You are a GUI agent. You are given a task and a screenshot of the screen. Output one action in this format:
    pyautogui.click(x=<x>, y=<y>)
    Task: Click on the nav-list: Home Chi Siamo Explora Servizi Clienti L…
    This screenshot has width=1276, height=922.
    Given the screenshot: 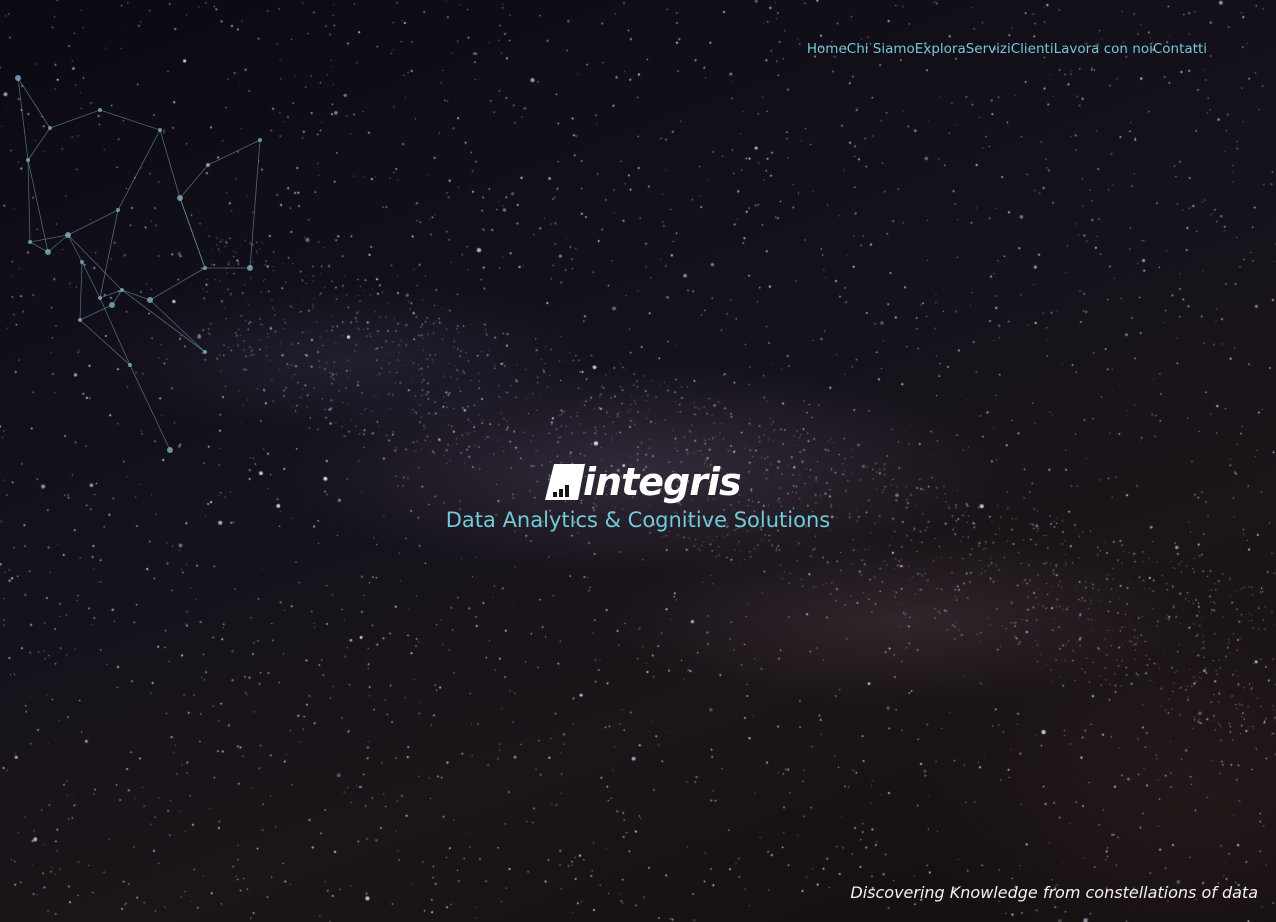 What is the action you would take?
    pyautogui.click(x=1007, y=47)
    